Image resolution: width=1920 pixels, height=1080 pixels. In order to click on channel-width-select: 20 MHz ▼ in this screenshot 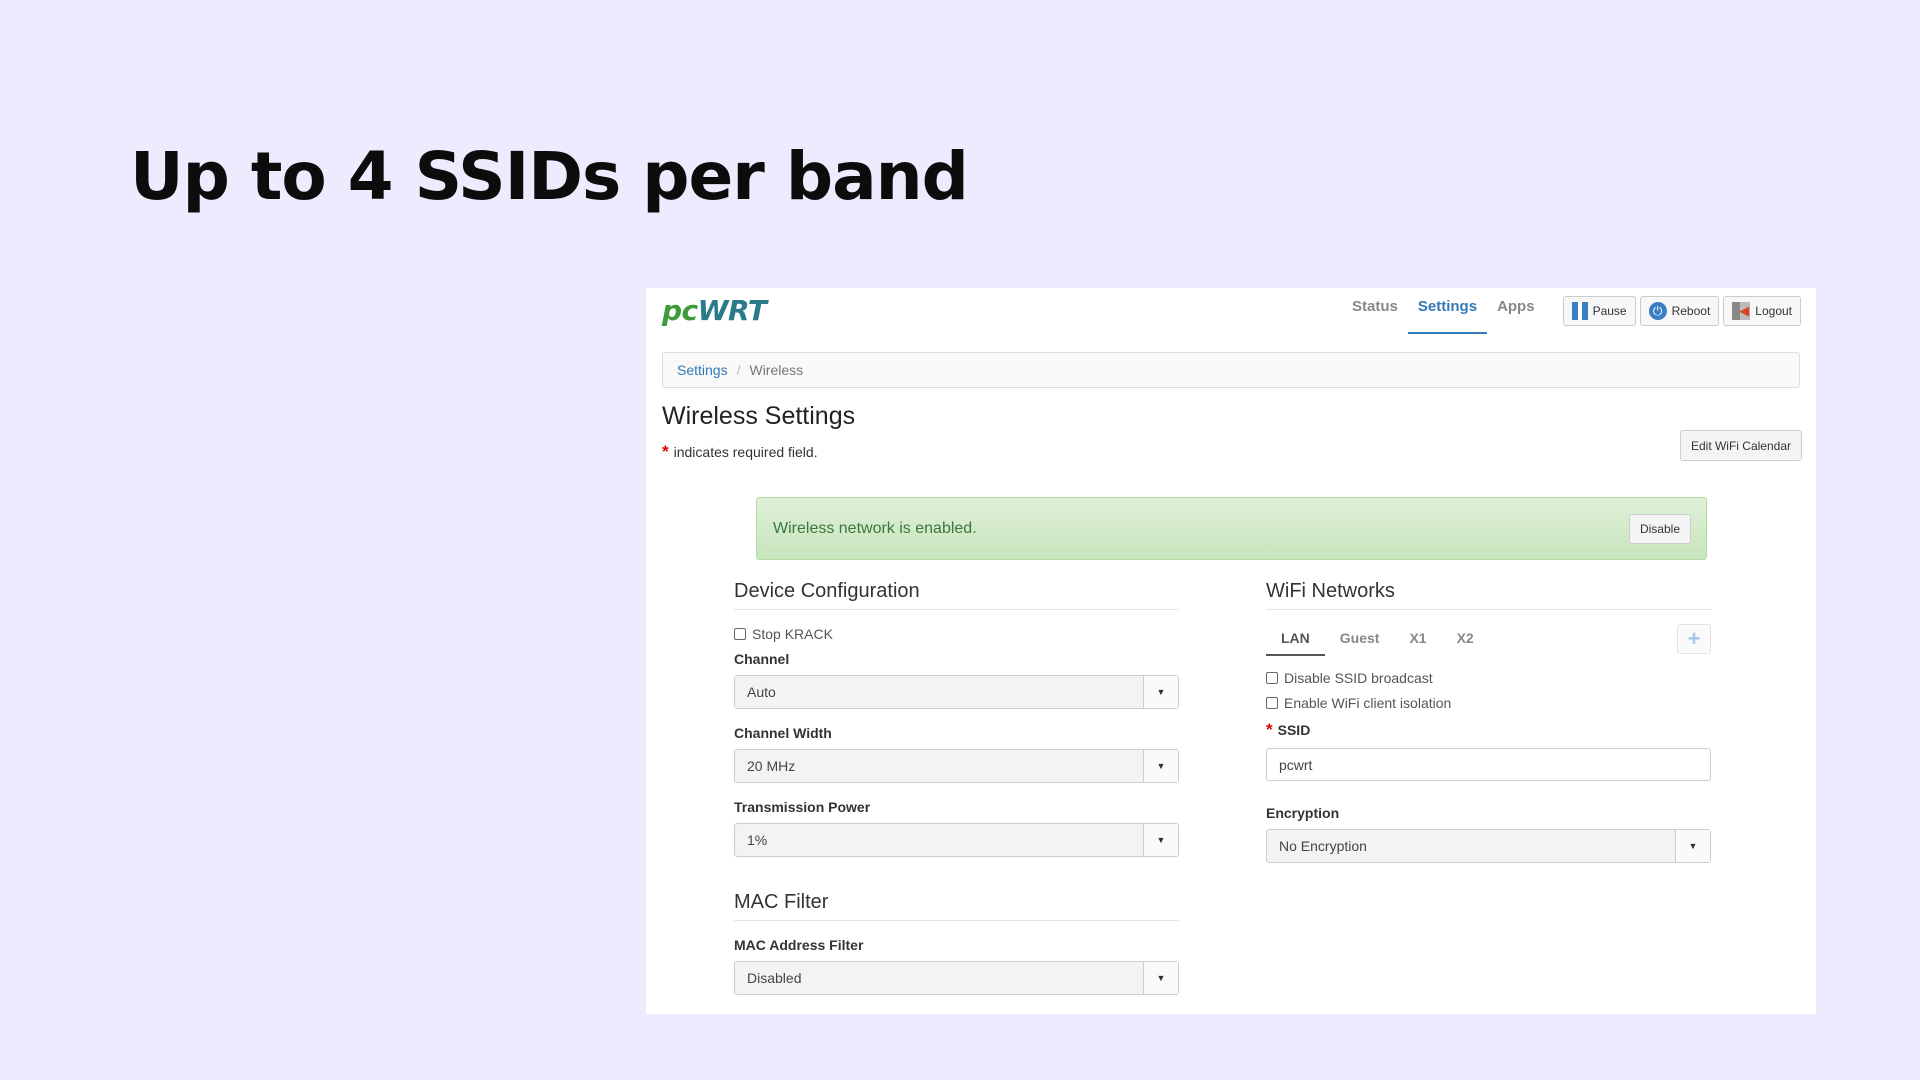, I will do `click(956, 766)`.